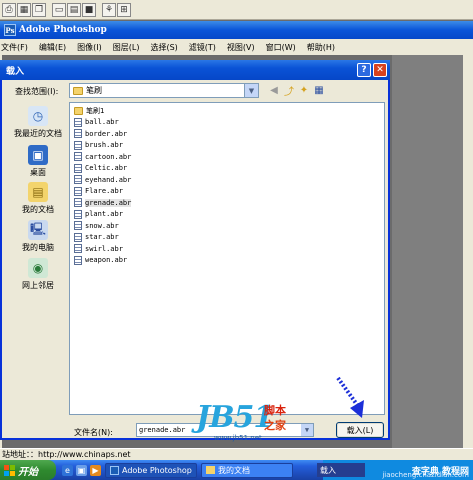 The height and width of the screenshot is (480, 473). What do you see at coordinates (67, 470) in the screenshot?
I see `browser-icon: e` at bounding box center [67, 470].